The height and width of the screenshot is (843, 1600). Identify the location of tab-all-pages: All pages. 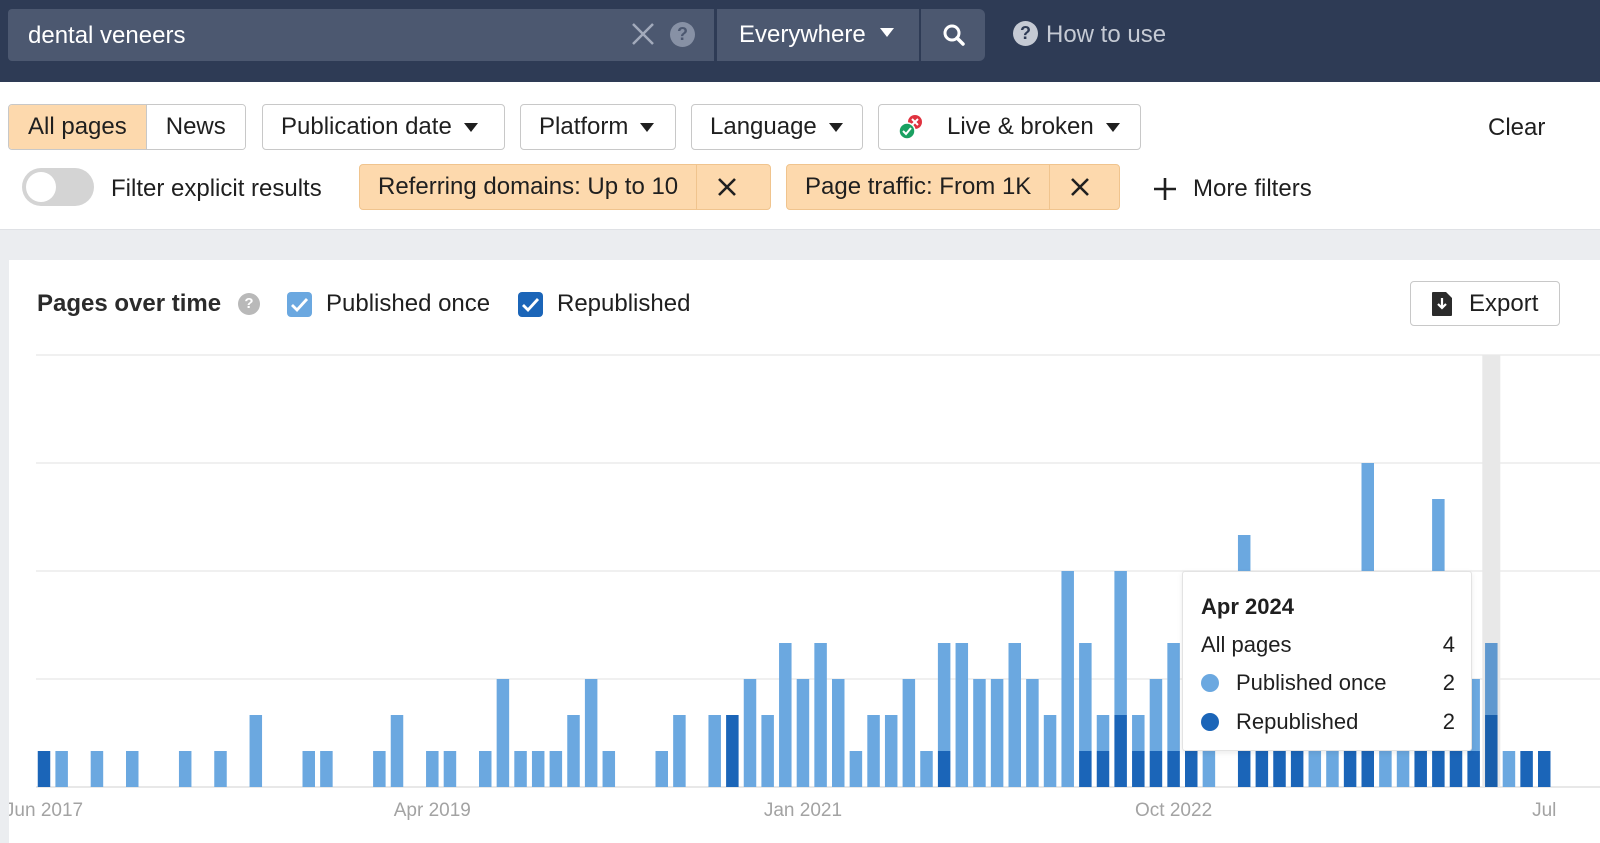
(77, 127).